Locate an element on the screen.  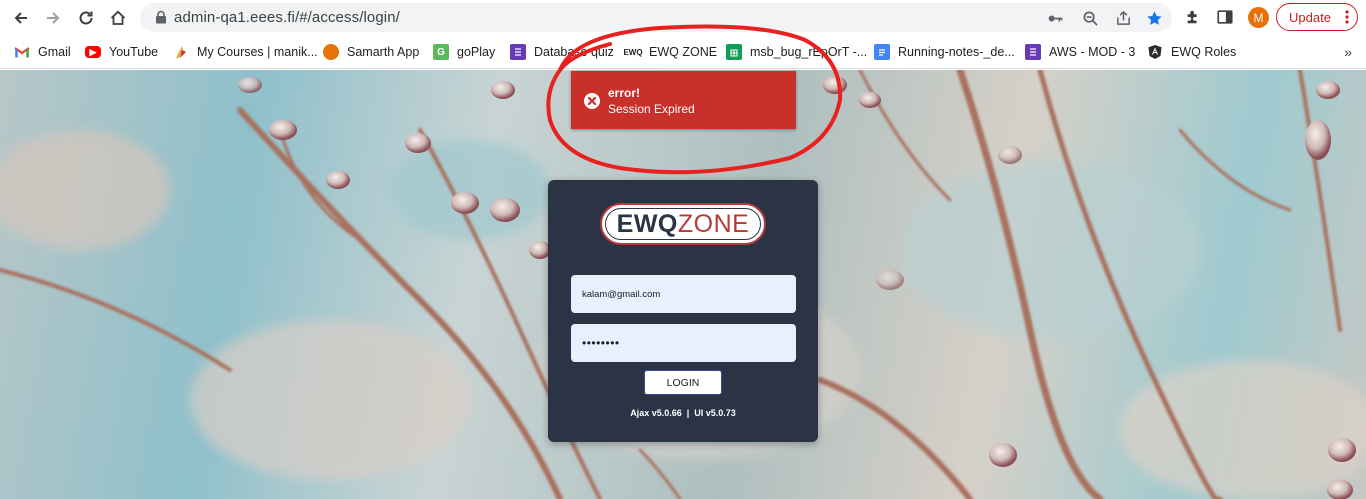
angular-icon is located at coordinates (1155, 52).